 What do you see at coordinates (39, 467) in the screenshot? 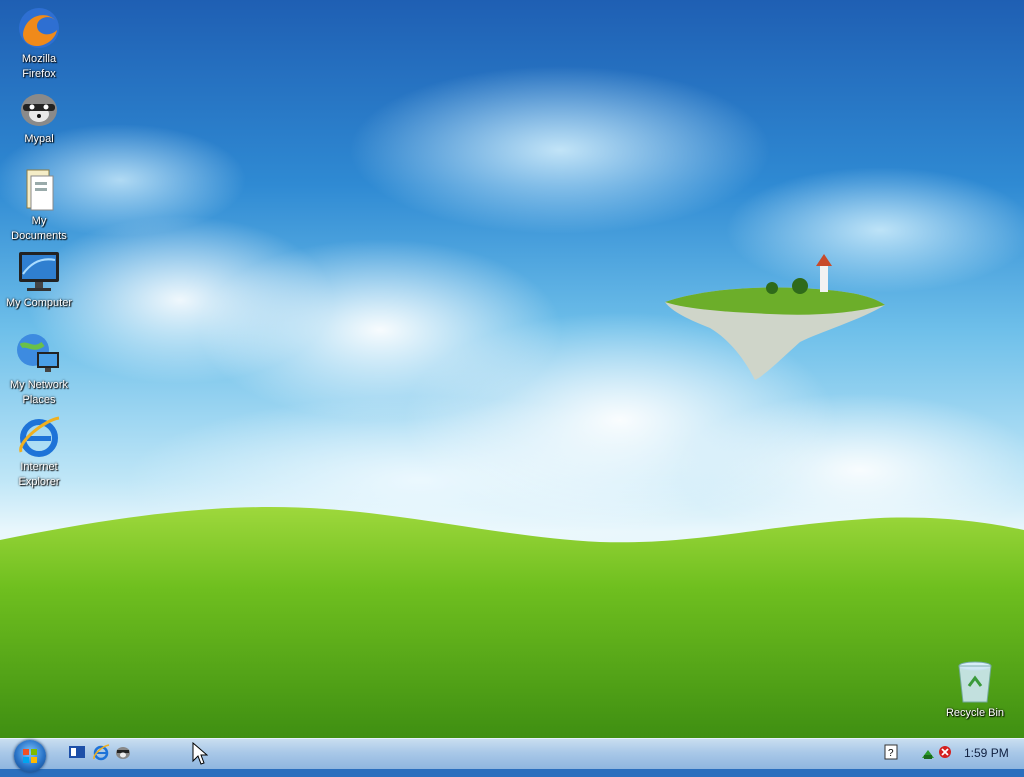
I see `desktop-icon-label: Internet` at bounding box center [39, 467].